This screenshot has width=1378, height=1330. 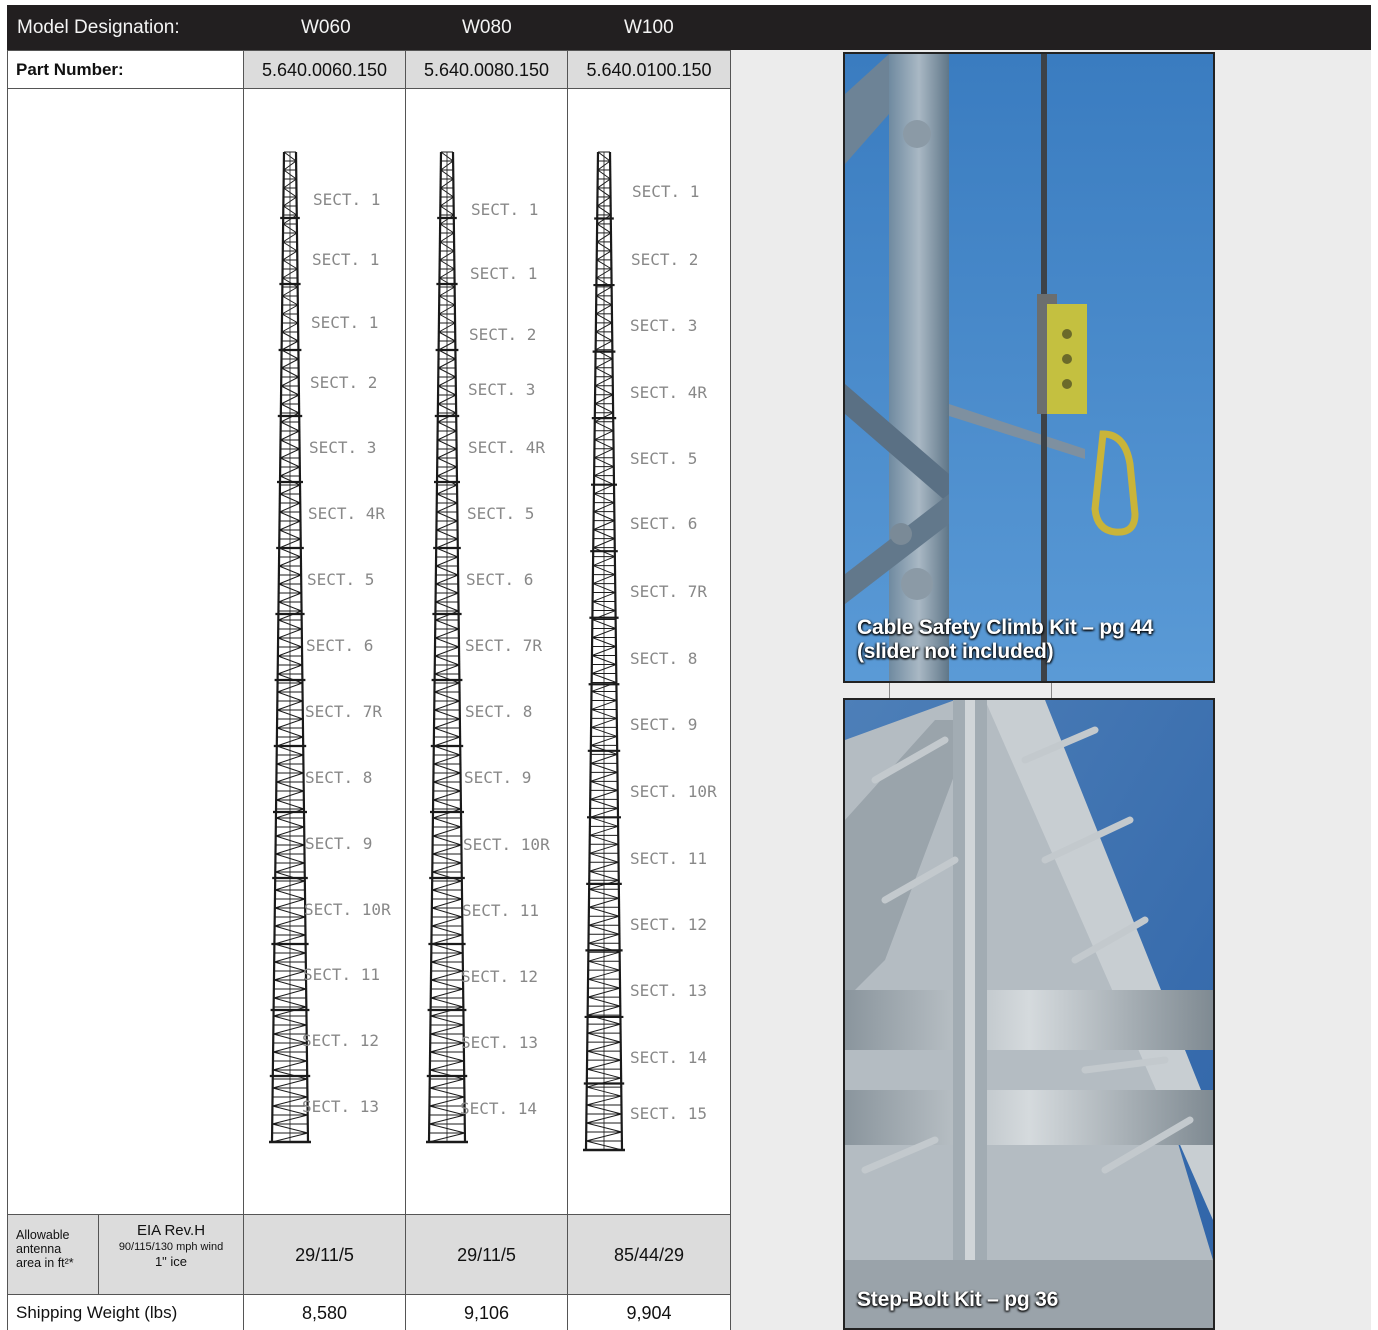 I want to click on eia-wind-speeds: 90/115/130 mph wind, so click(x=171, y=1247).